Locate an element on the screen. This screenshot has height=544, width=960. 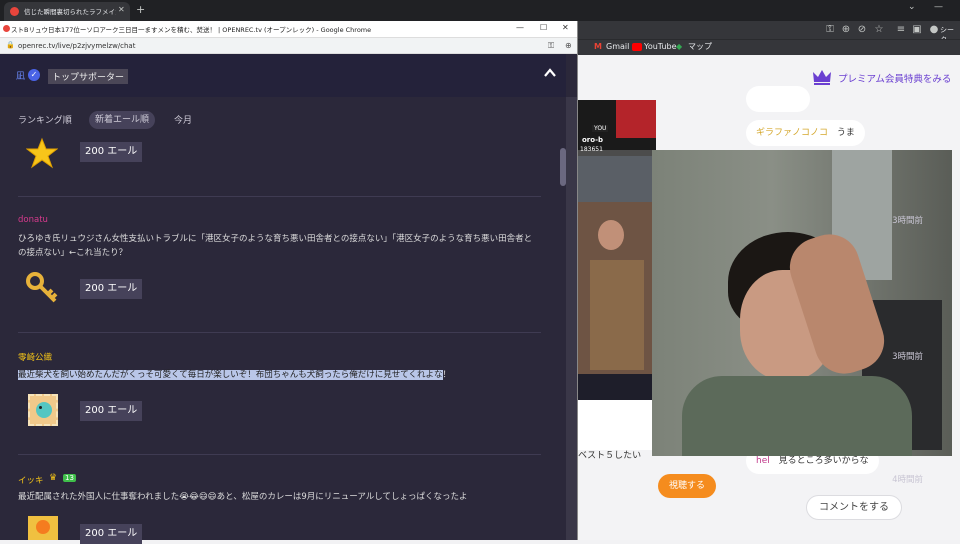
stream-thumbnail: YOU oro-b 183651 is located at coordinates (617, 250).